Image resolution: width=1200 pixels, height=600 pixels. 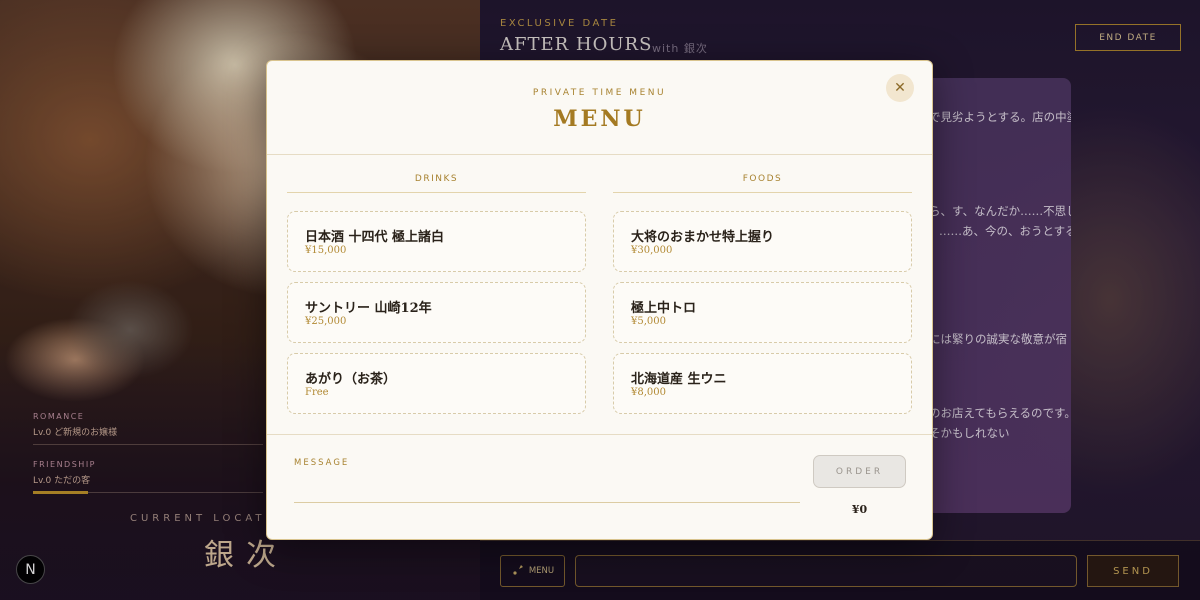 I want to click on item-name: 極上中トロ, so click(x=664, y=308).